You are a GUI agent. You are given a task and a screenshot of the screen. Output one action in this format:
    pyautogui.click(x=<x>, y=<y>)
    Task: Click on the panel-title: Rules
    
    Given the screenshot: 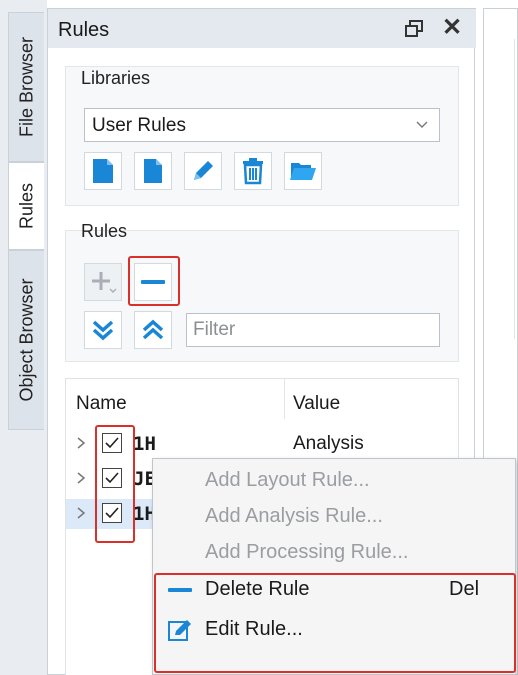 What is the action you would take?
    pyautogui.click(x=84, y=30)
    